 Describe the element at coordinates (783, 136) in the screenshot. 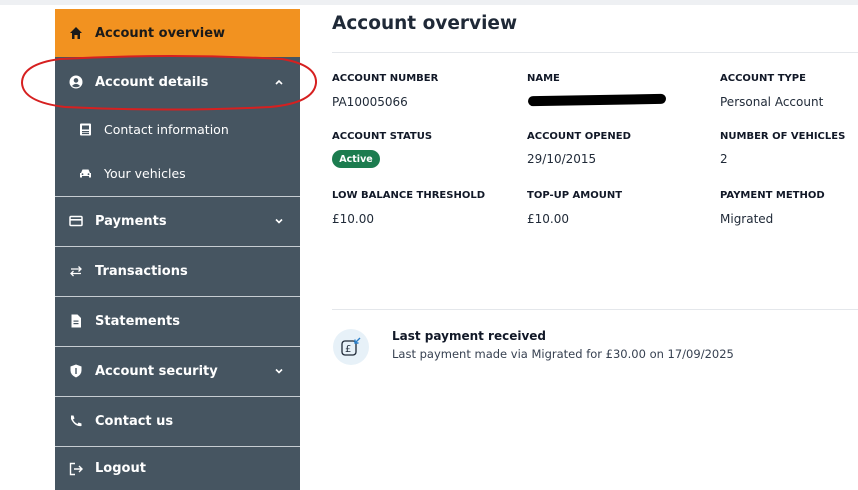

I see `number-of-vehicles-label: NUMBER OF VEHICLES` at that location.